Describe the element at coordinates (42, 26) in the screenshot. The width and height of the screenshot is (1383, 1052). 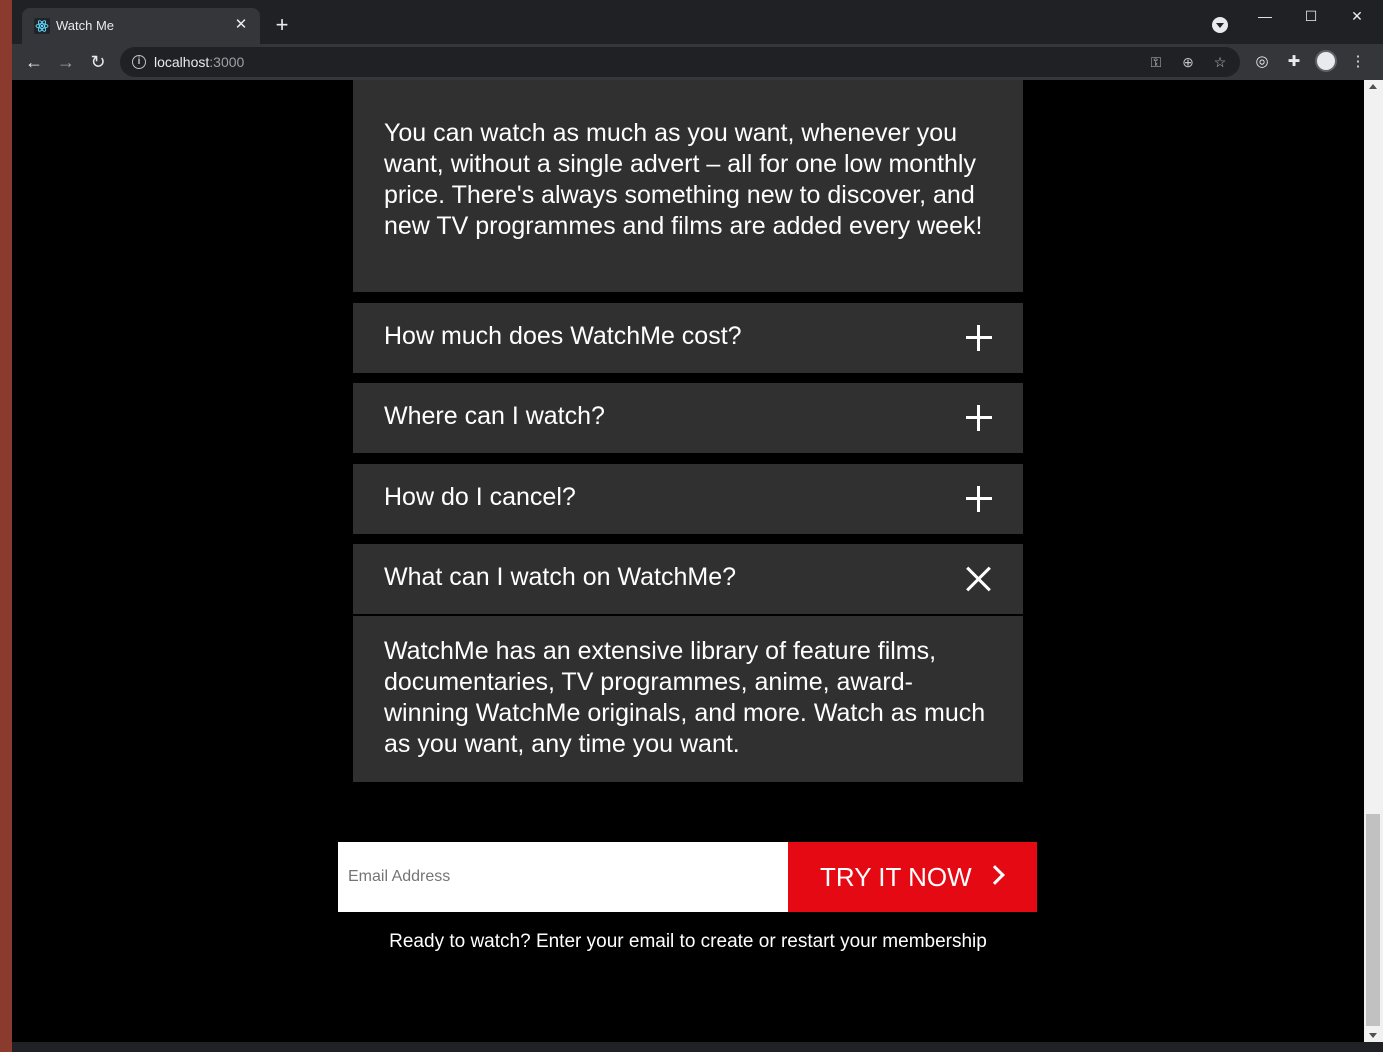
I see `react-icon` at that location.